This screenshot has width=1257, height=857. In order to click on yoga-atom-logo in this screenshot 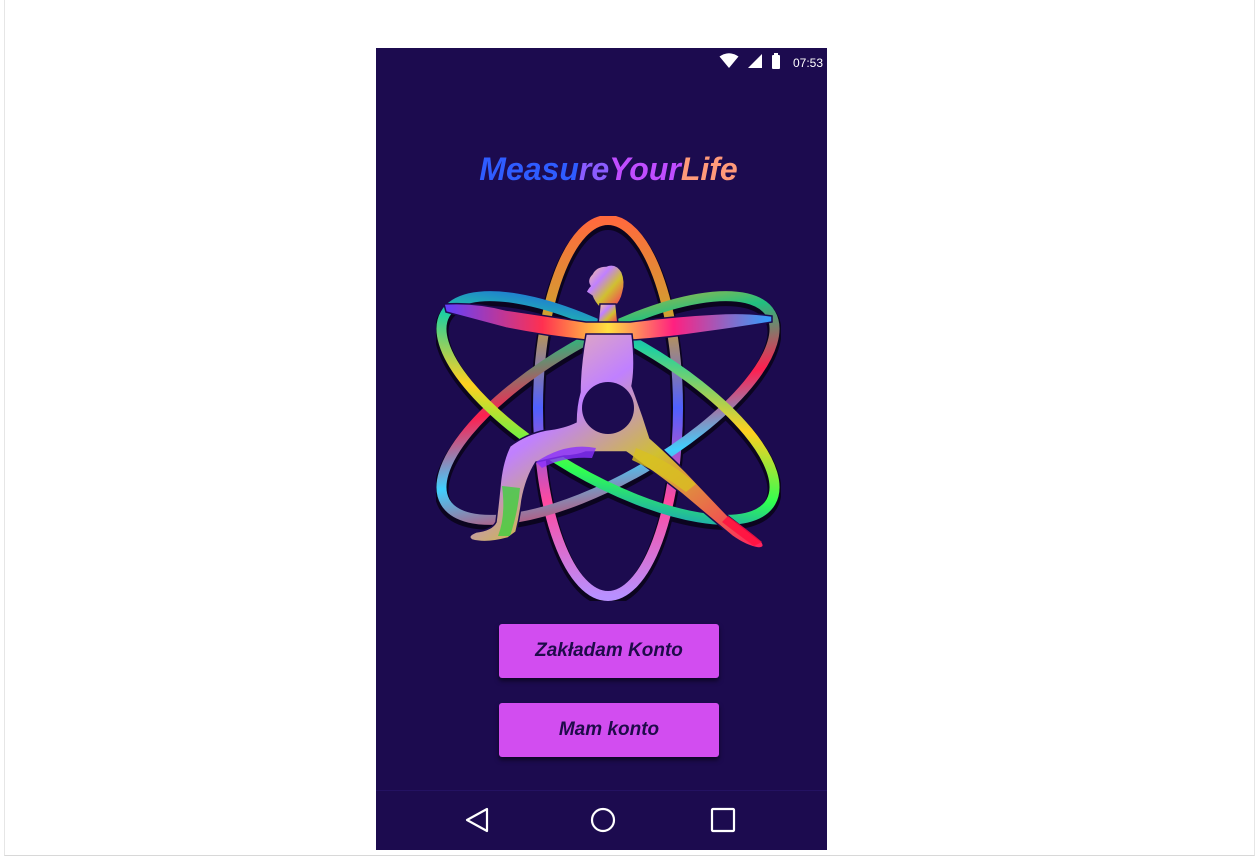, I will do `click(608, 410)`.